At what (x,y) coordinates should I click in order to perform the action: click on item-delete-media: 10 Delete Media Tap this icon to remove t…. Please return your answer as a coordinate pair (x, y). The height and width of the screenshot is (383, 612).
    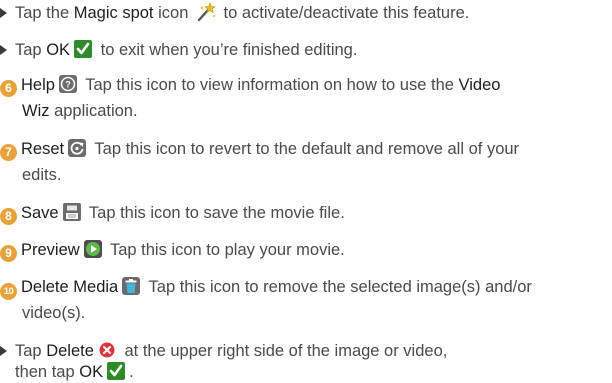
    Looking at the image, I should click on (266, 288).